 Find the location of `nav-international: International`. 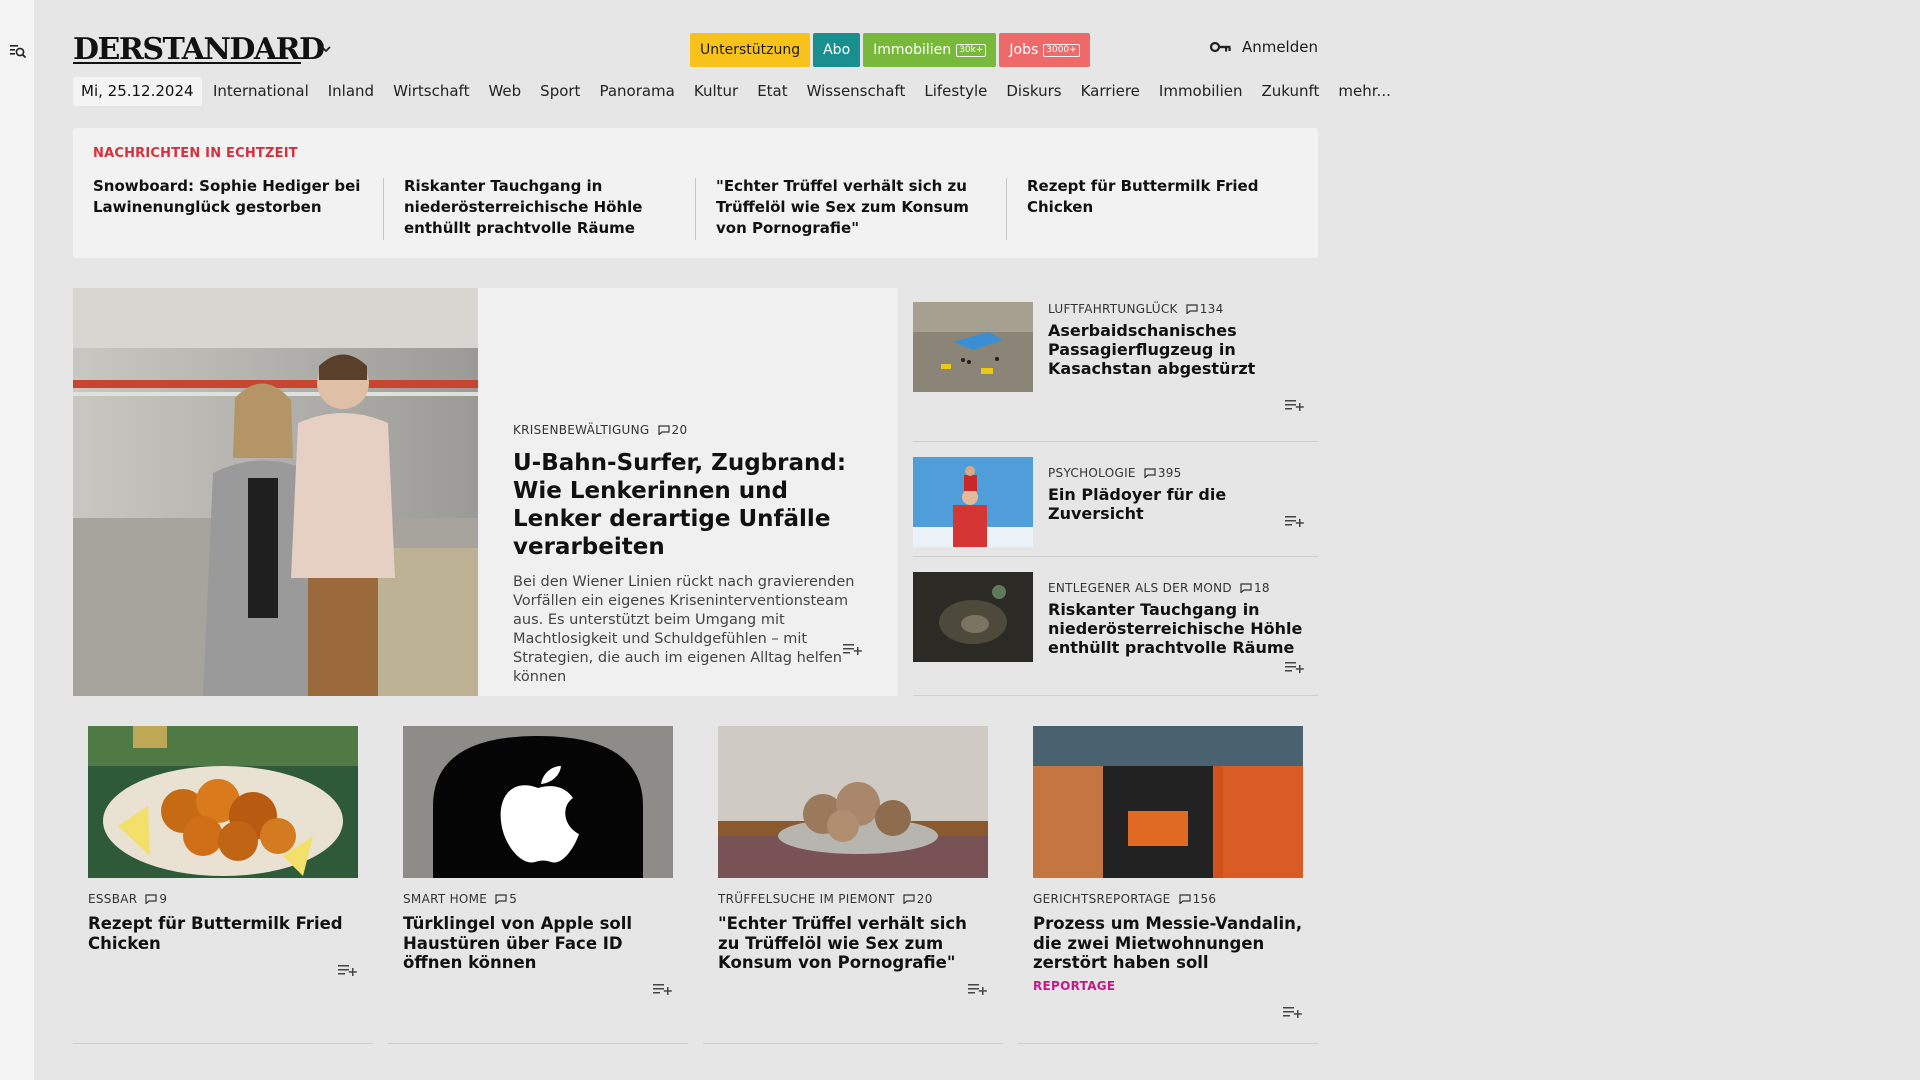

nav-international: International is located at coordinates (261, 91).